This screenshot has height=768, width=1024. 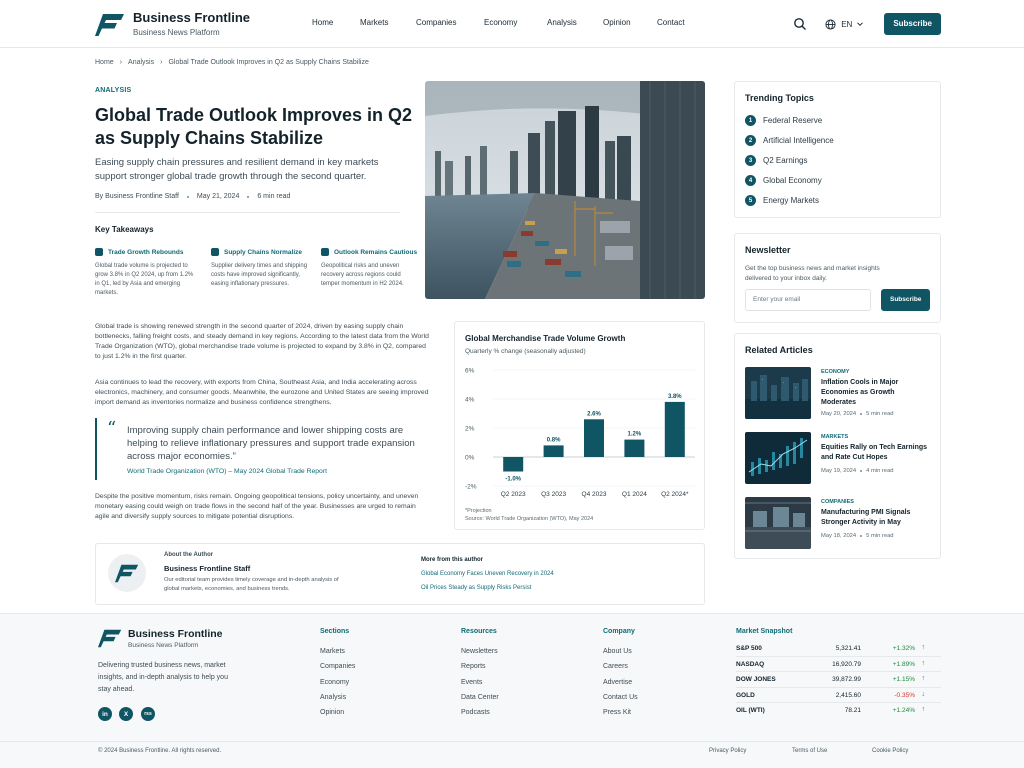 What do you see at coordinates (113, 90) in the screenshot?
I see `article-kicker: ANALYSIS` at bounding box center [113, 90].